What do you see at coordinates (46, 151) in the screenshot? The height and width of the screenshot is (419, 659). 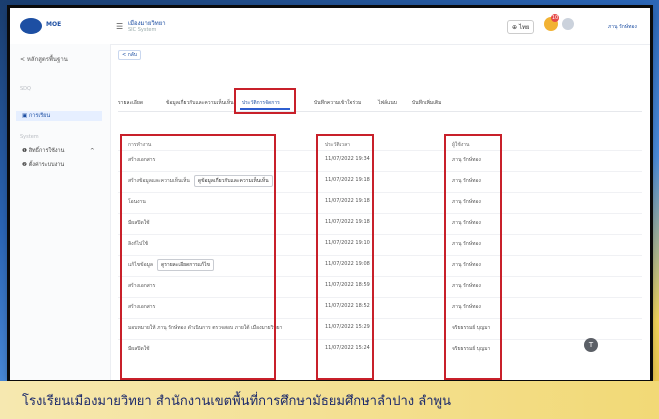 I see `sidebar-item-label: สิทธิ์การใช้งาน` at bounding box center [46, 151].